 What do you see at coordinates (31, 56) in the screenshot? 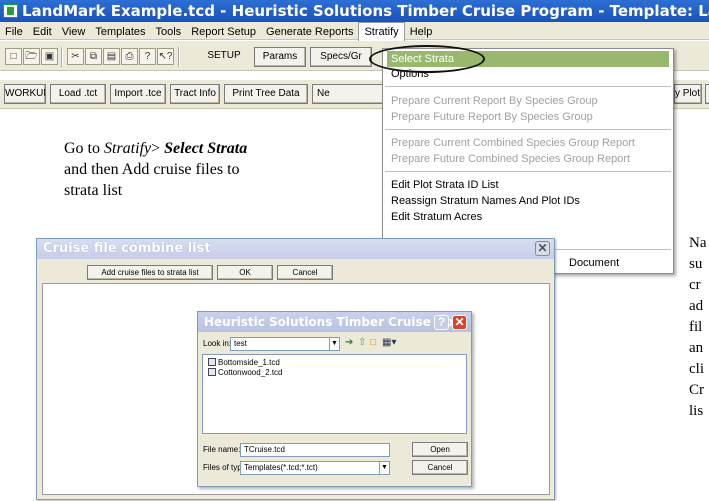
I see `open-folder-icon: 🗁` at bounding box center [31, 56].